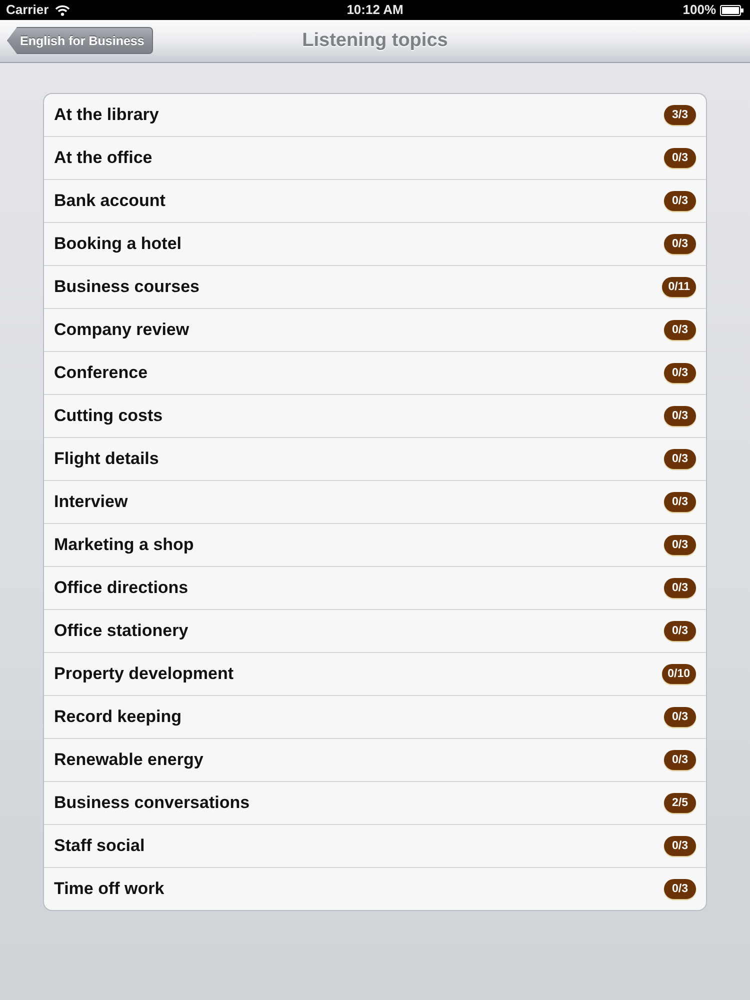 This screenshot has width=750, height=1000. What do you see at coordinates (103, 158) in the screenshot?
I see `topic-title: At the office` at bounding box center [103, 158].